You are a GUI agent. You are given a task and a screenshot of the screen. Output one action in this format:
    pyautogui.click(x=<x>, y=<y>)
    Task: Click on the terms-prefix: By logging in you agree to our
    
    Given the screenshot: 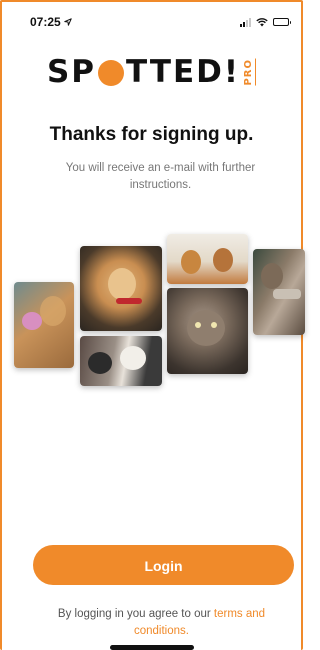 What is the action you would take?
    pyautogui.click(x=135, y=614)
    